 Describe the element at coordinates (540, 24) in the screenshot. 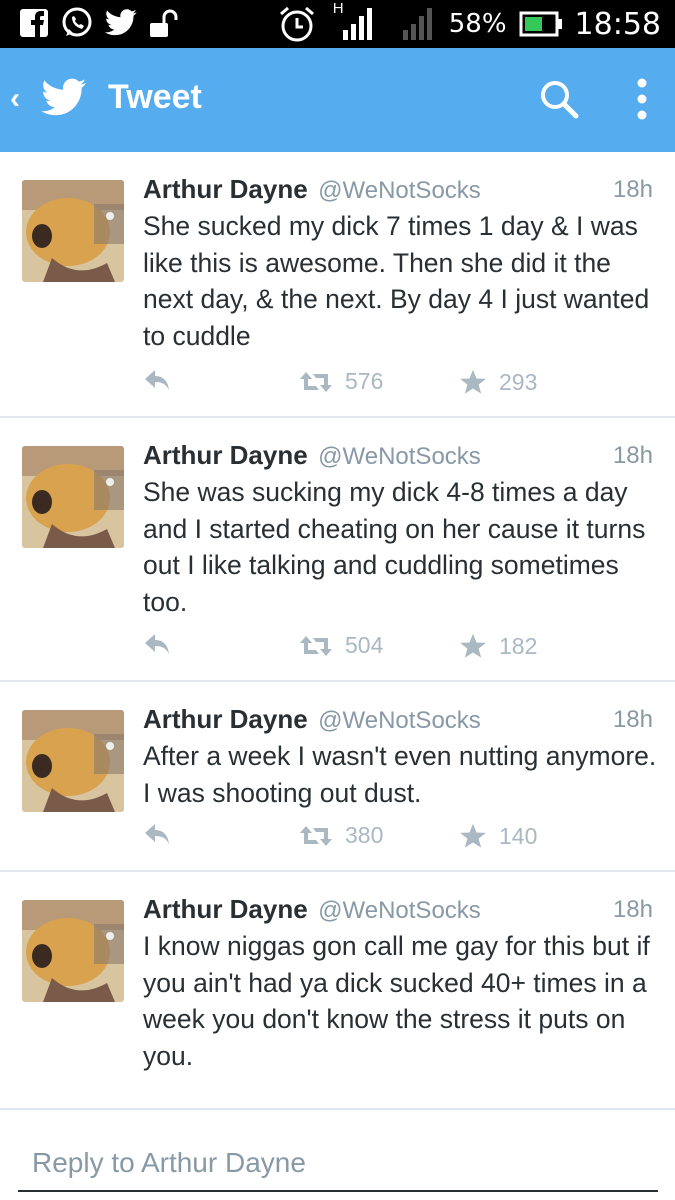

I see `battery-icon` at that location.